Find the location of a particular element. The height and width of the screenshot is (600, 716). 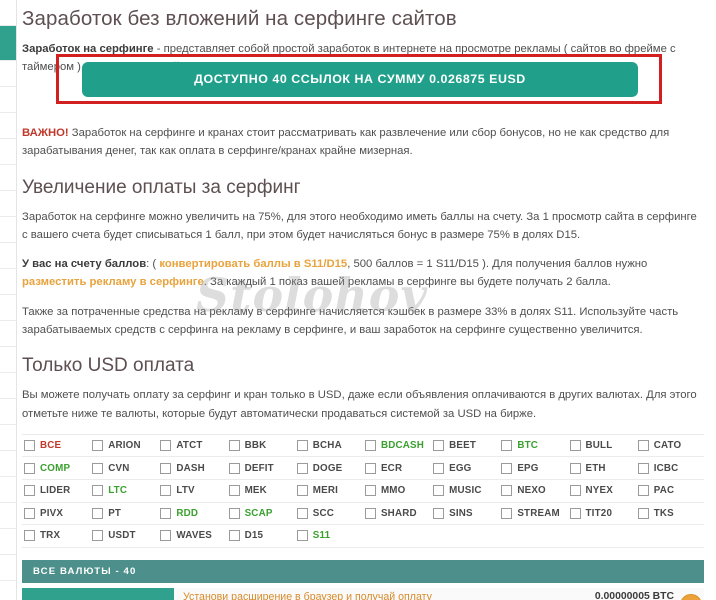

currency-cell-mek: MEK is located at coordinates (261, 491).